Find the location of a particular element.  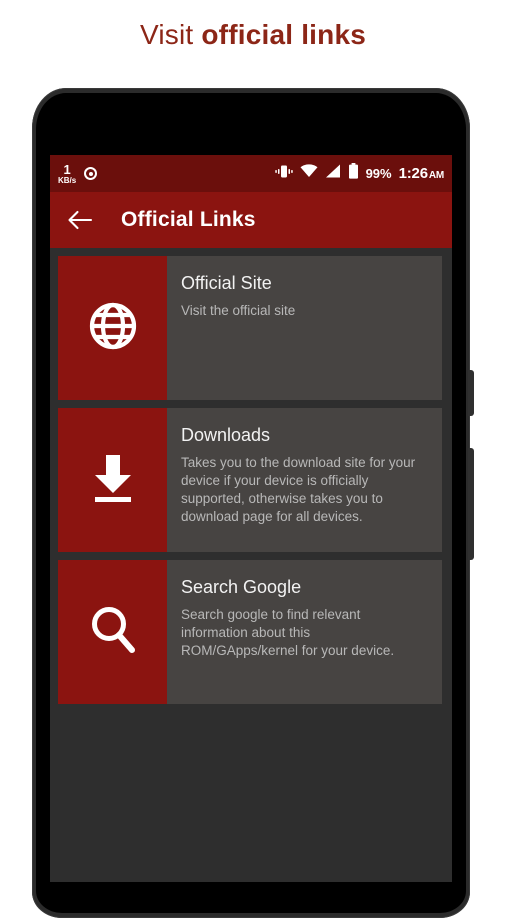

card-official-site: Official Site Visit the official site is located at coordinates (250, 328).